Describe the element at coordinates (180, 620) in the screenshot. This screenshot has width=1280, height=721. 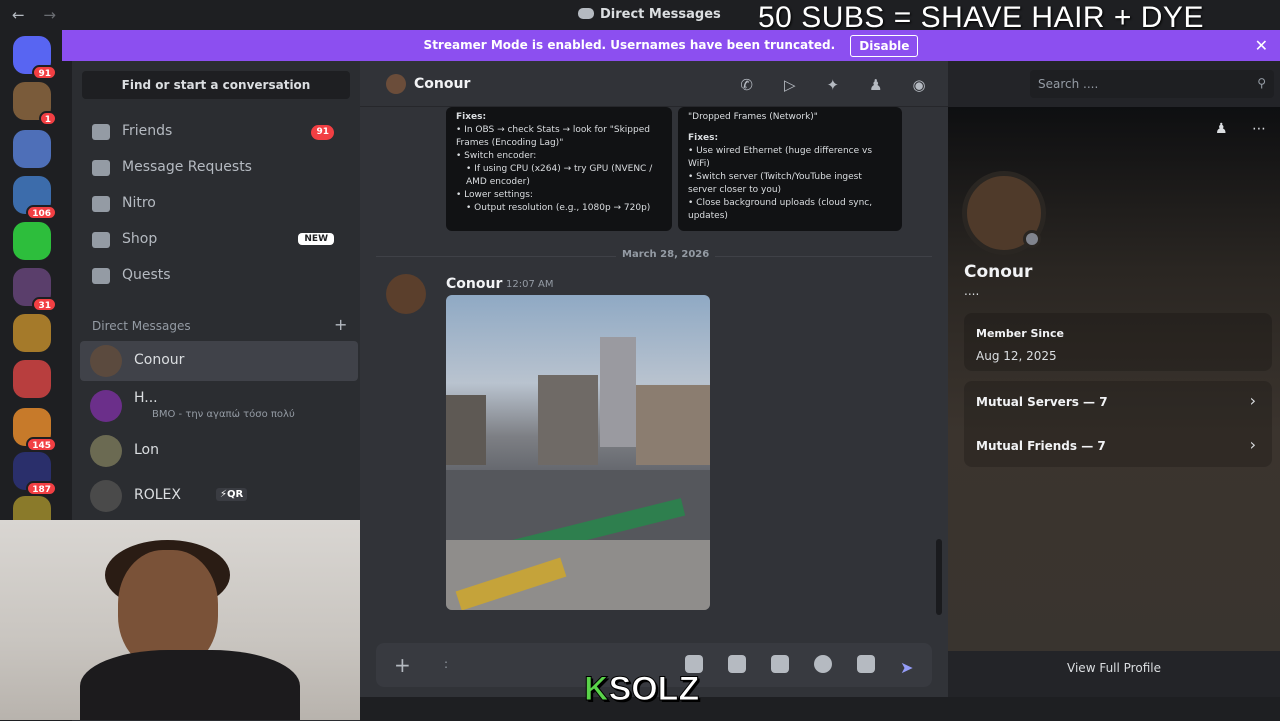
I see `webcam-overlay` at that location.